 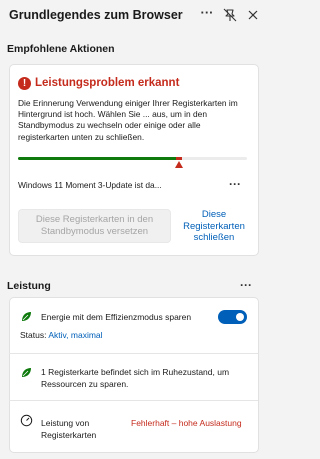 What do you see at coordinates (96, 15) in the screenshot?
I see `pane-title: Grundlegendes zum Browser` at bounding box center [96, 15].